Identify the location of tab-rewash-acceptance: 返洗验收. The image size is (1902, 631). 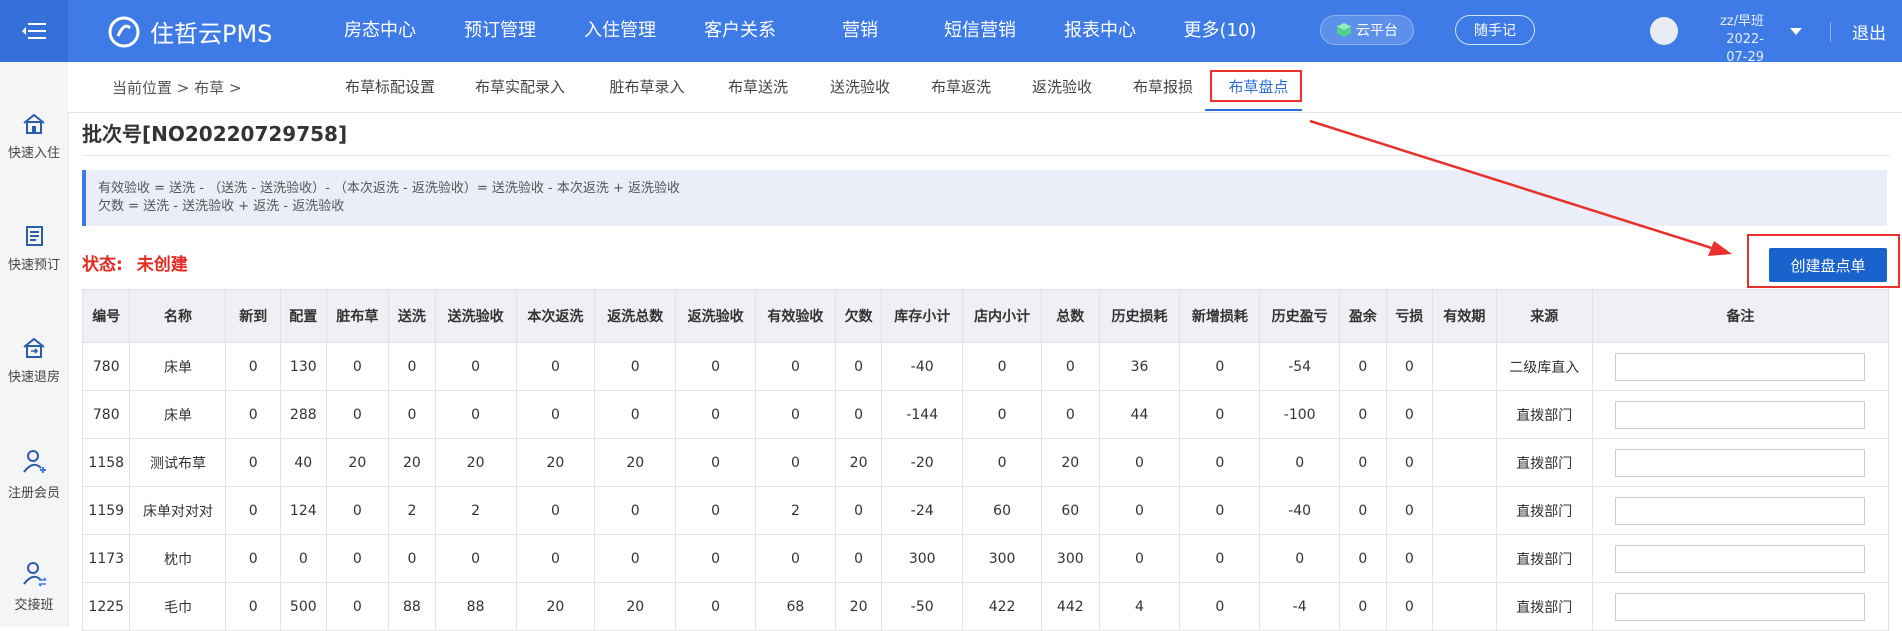
(1062, 87).